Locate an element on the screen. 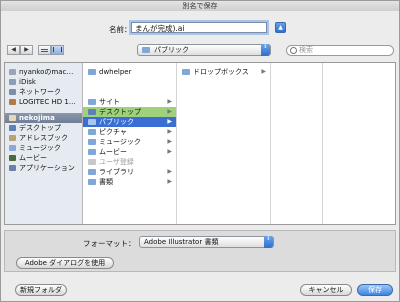  music-icon is located at coordinates (12, 148).